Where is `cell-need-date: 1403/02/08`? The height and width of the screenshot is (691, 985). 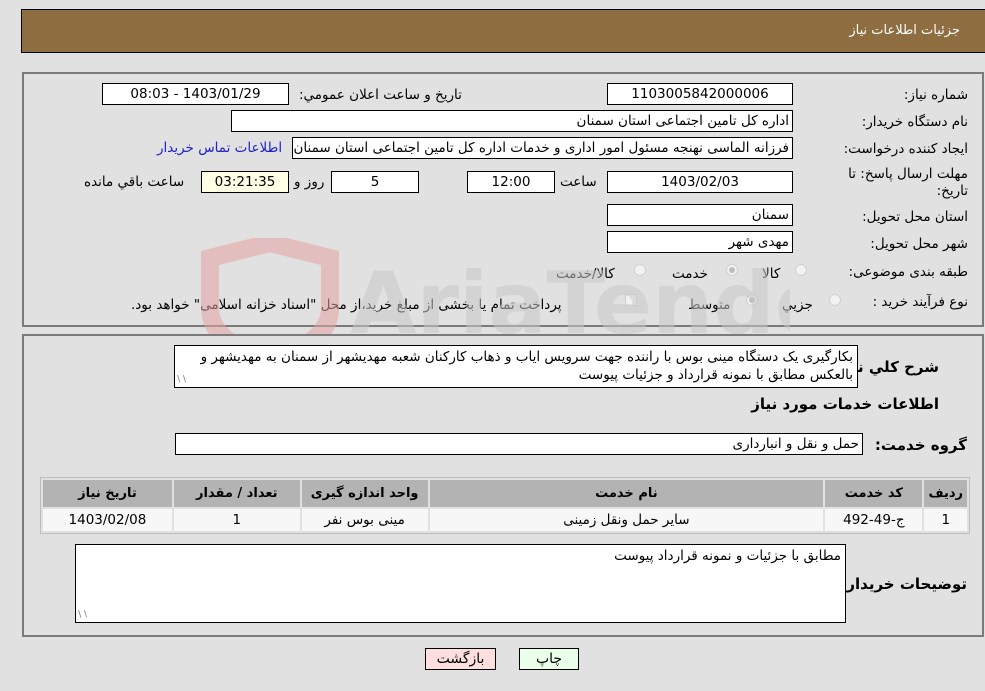
cell-need-date: 1403/02/08 is located at coordinates (107, 520).